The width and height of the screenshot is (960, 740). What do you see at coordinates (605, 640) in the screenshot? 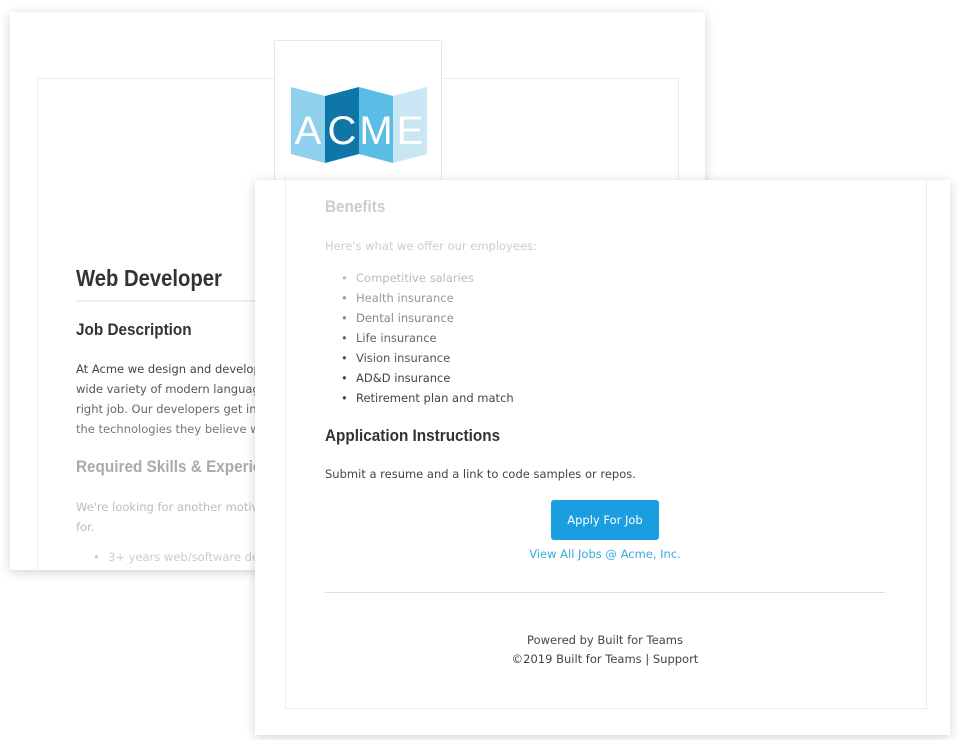
I see `powered-by-text: Powered by Built for Teams` at bounding box center [605, 640].